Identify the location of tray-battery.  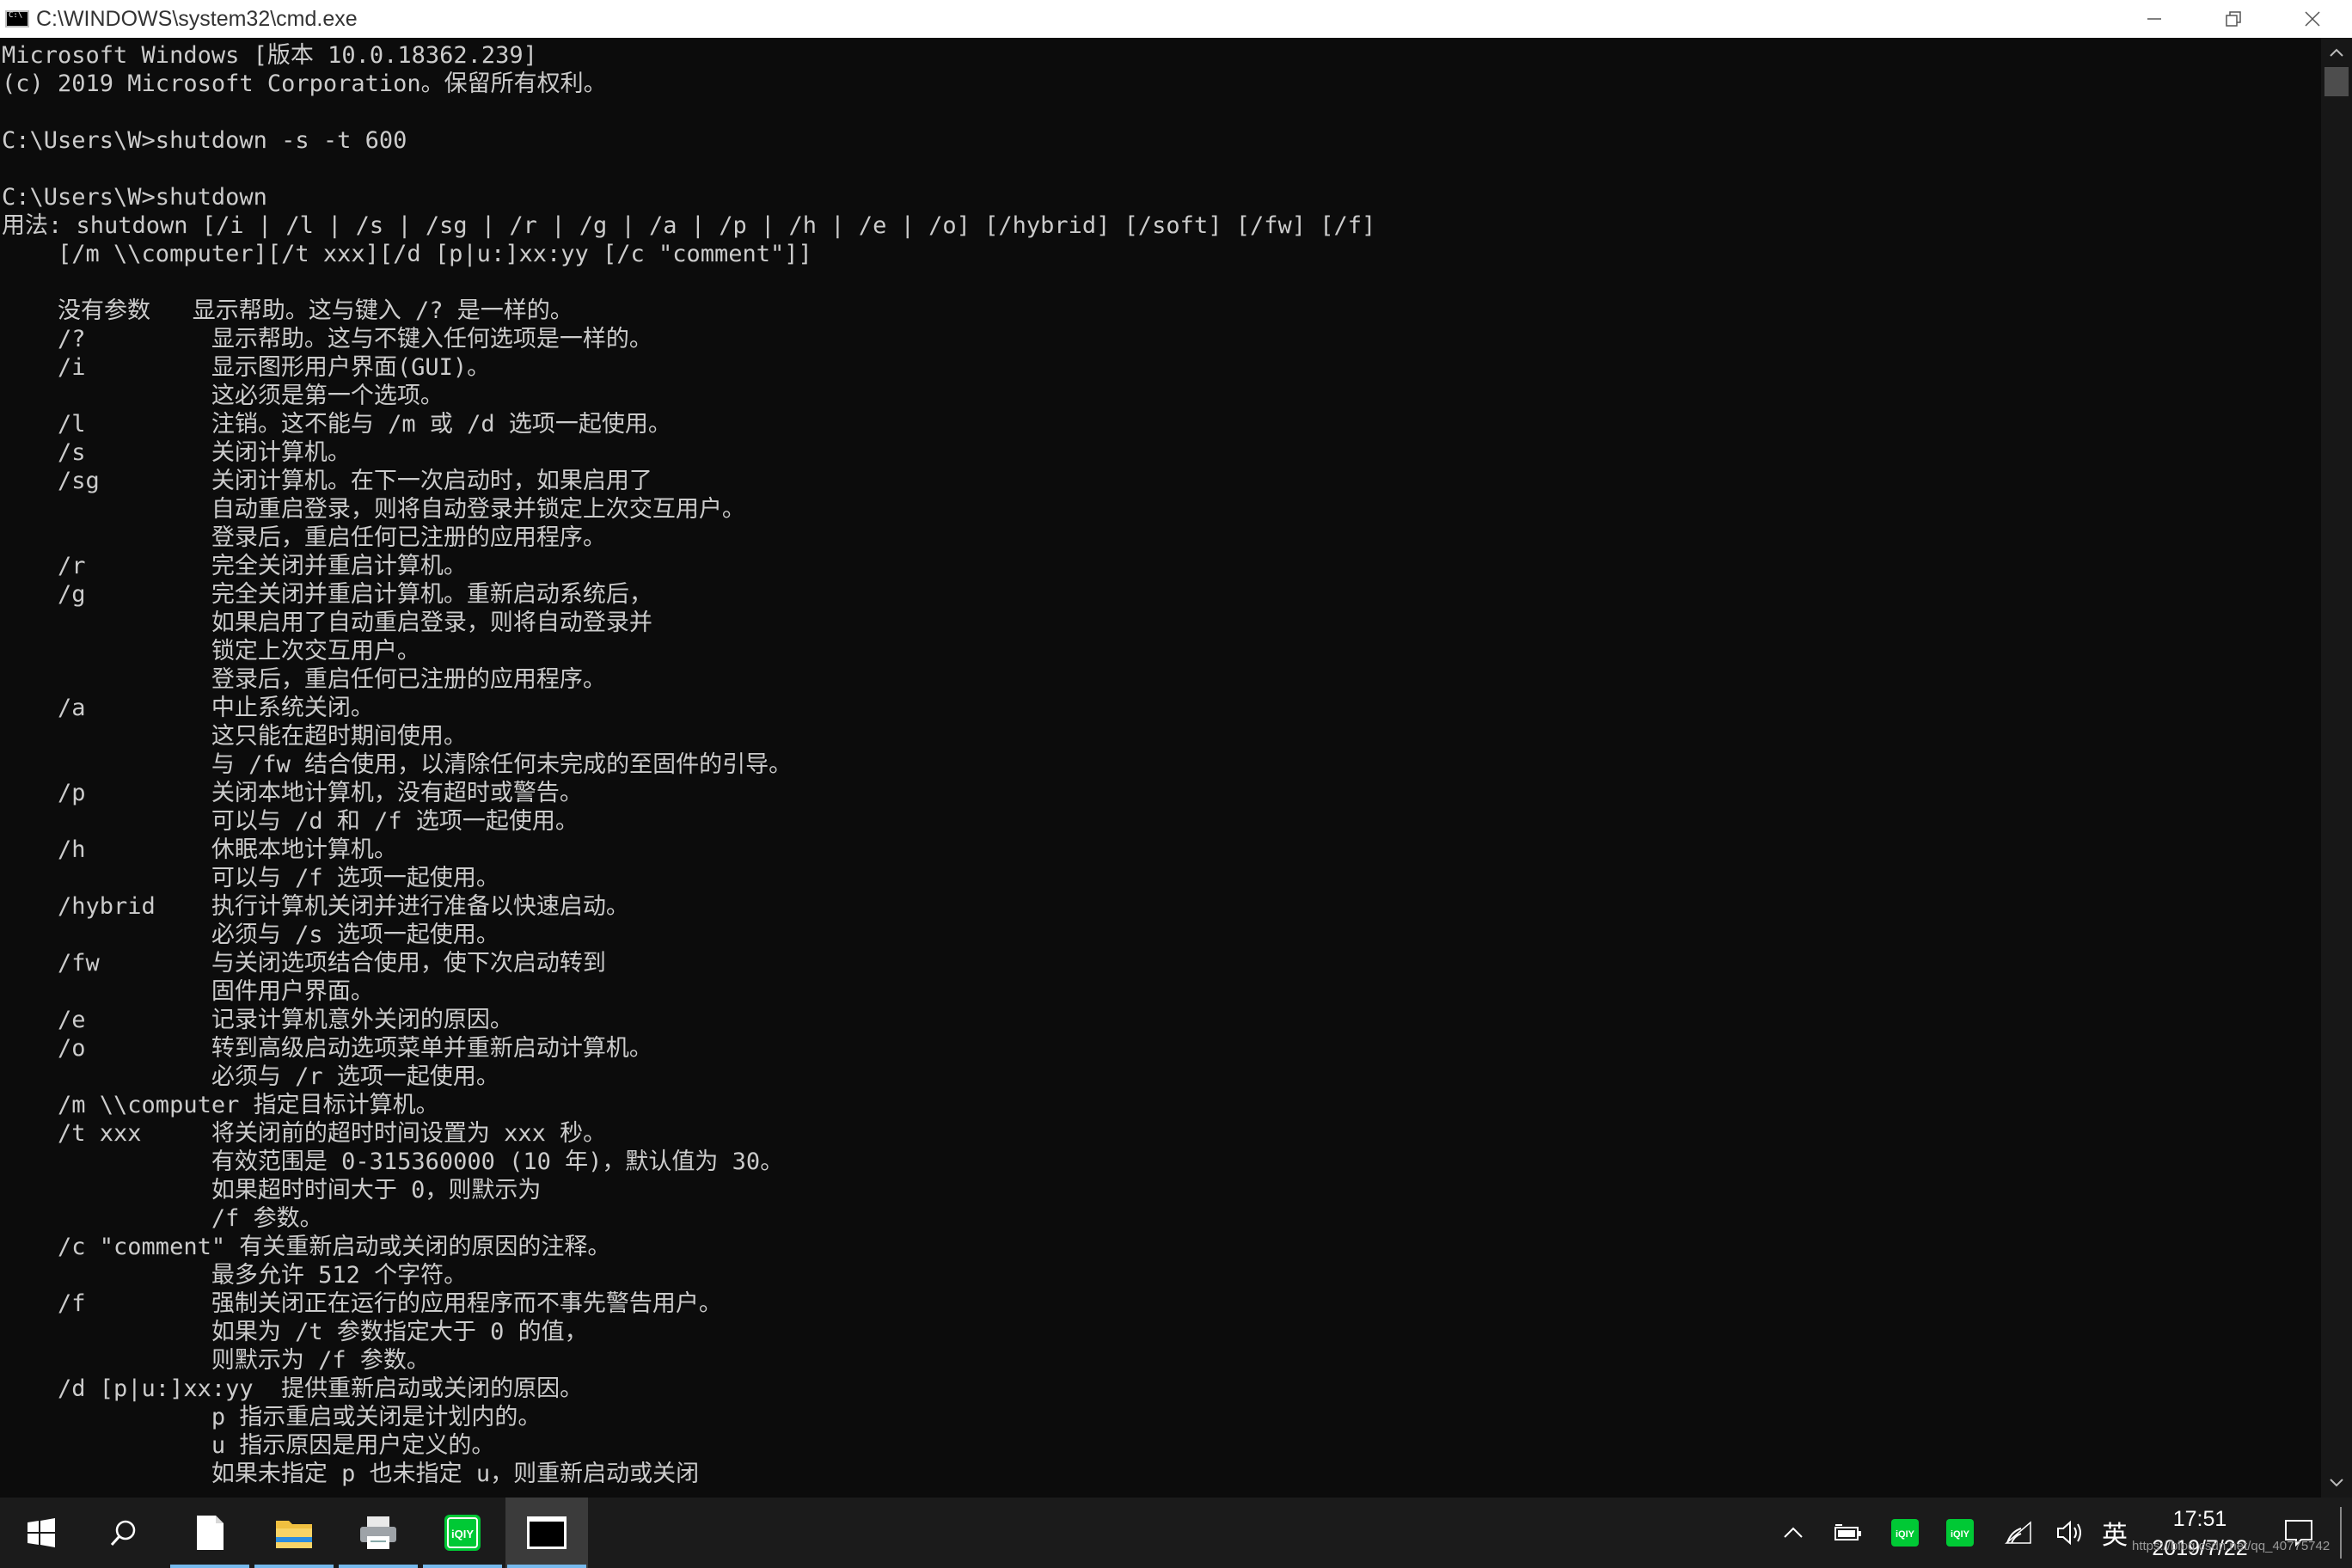
(1848, 1533).